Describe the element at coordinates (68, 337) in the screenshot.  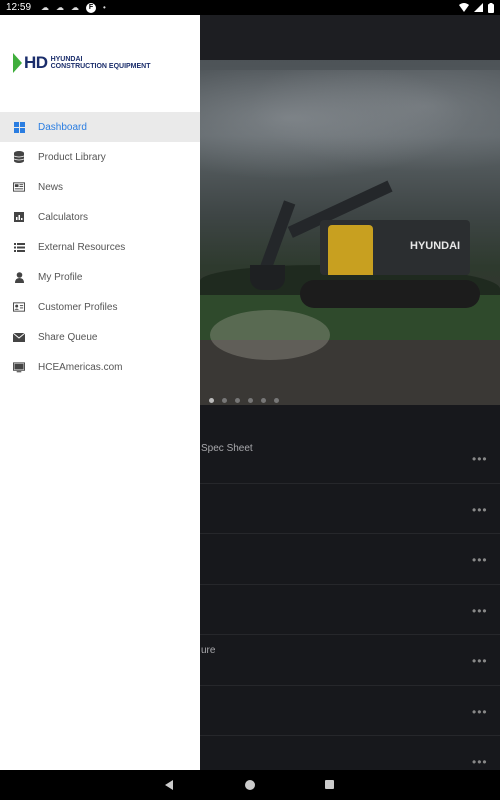
I see `nav-item-label: Share Queue` at that location.